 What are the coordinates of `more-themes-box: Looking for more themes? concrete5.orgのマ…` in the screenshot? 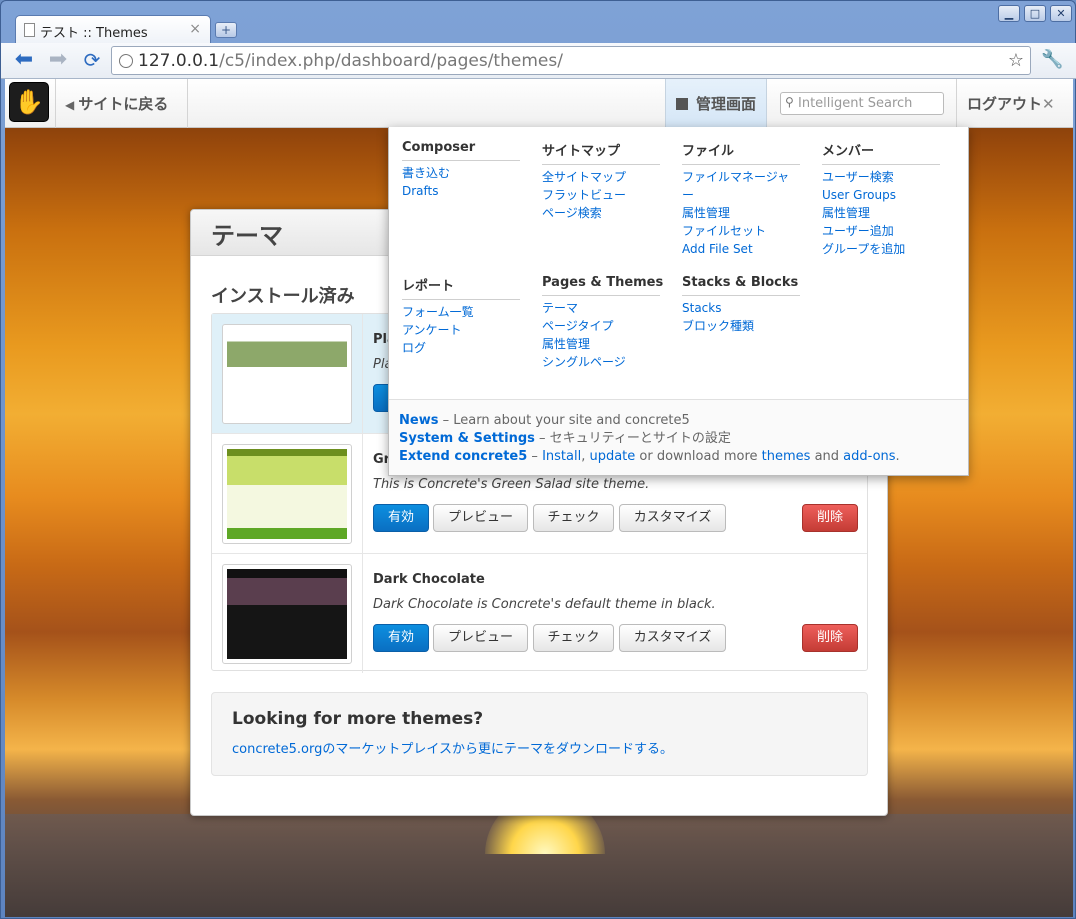 It's located at (539, 734).